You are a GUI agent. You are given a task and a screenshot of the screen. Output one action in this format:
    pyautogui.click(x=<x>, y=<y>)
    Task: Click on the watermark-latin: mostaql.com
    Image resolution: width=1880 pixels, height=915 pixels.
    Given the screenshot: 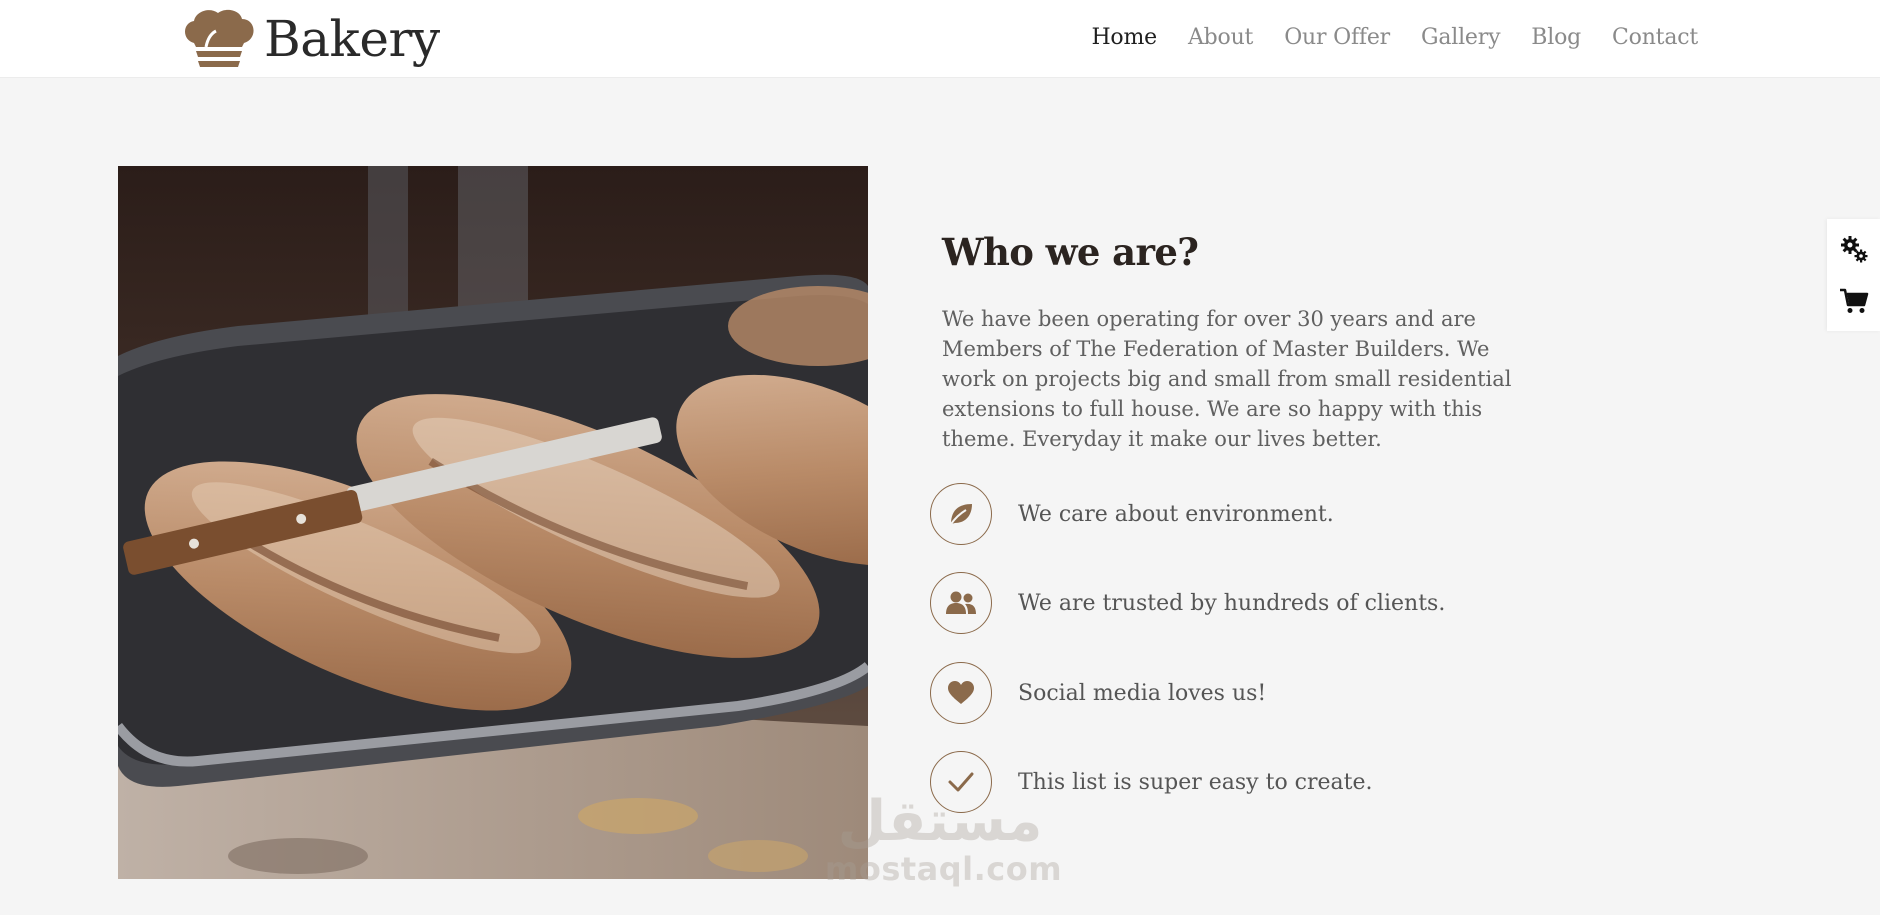 What is the action you would take?
    pyautogui.click(x=944, y=869)
    